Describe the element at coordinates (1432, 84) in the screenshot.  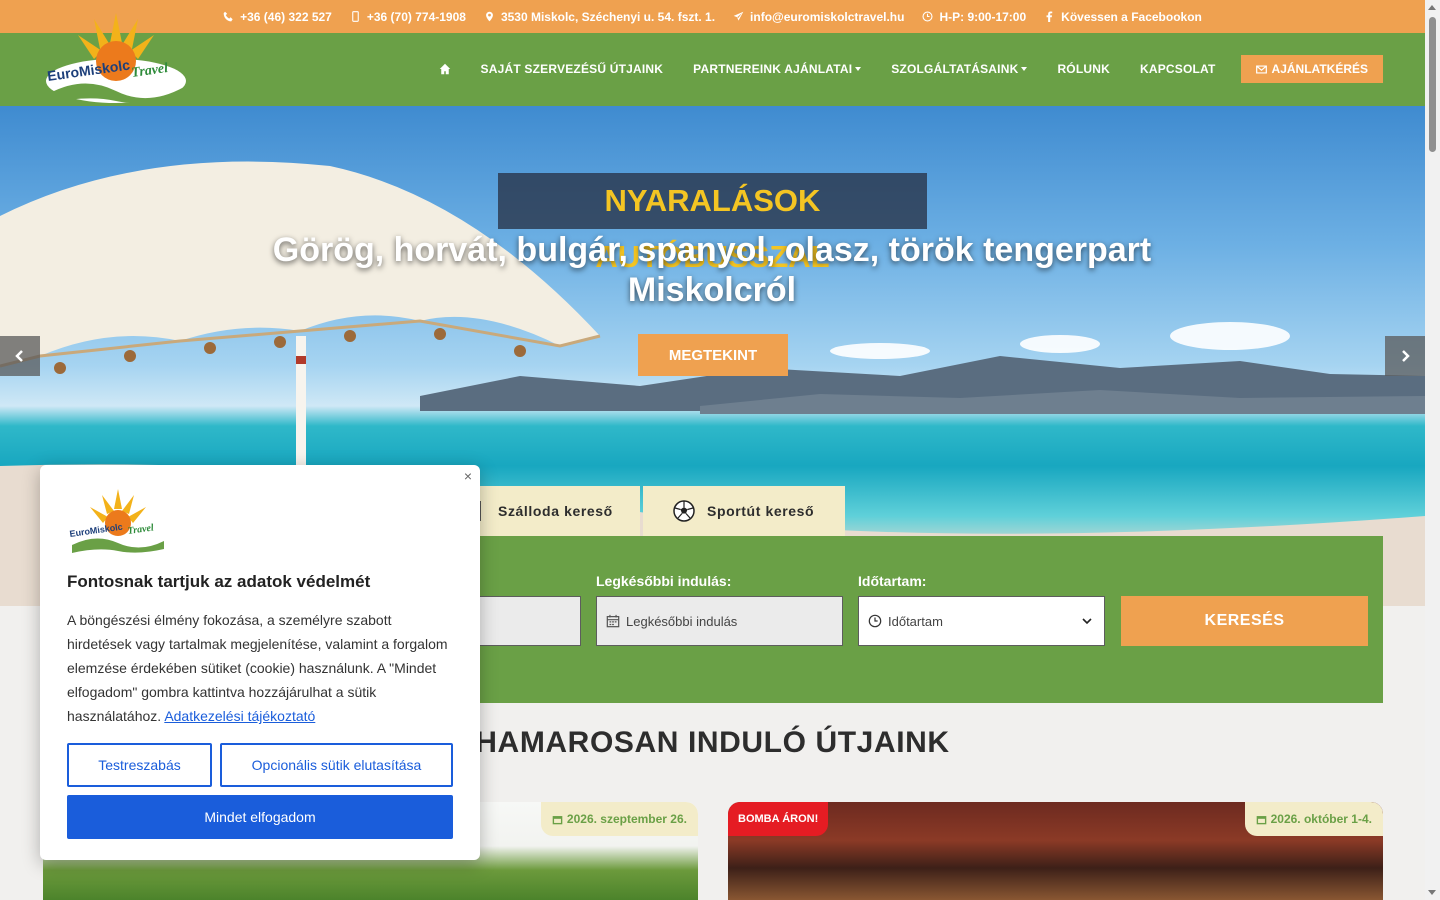
I see `scrollbar-thumb` at that location.